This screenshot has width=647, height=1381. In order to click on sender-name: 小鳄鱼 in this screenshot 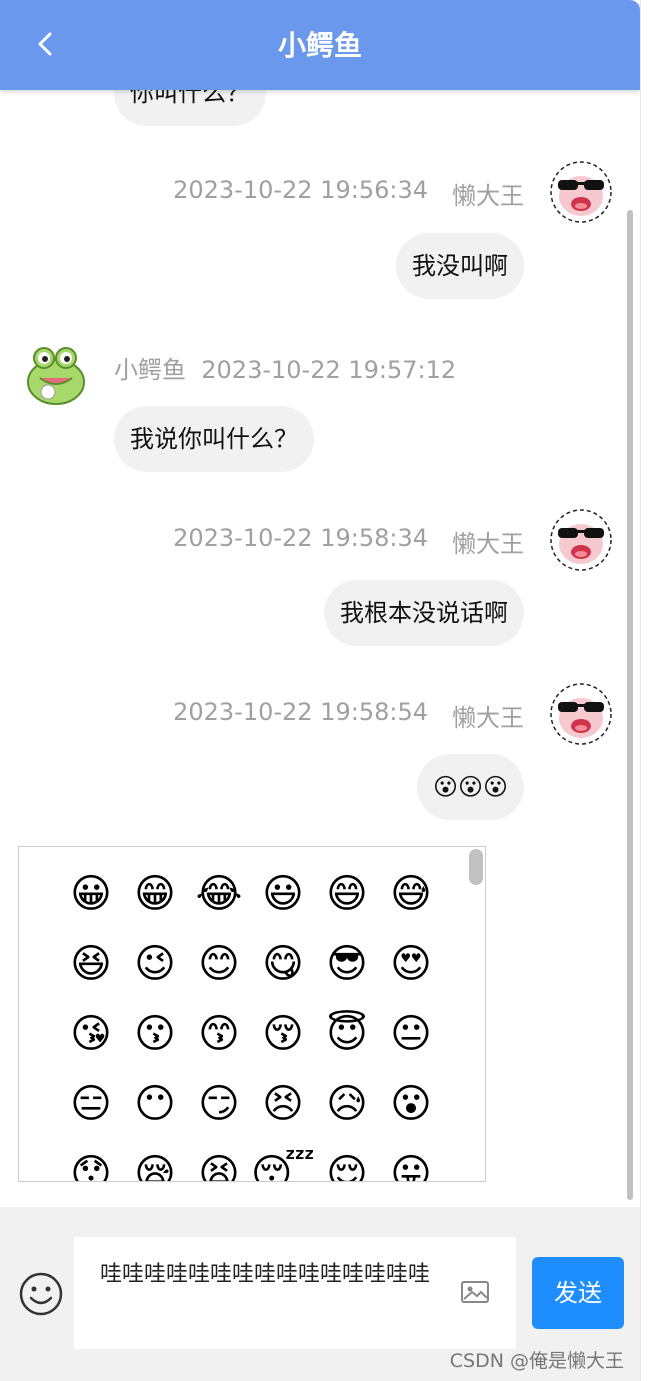, I will do `click(150, 370)`.